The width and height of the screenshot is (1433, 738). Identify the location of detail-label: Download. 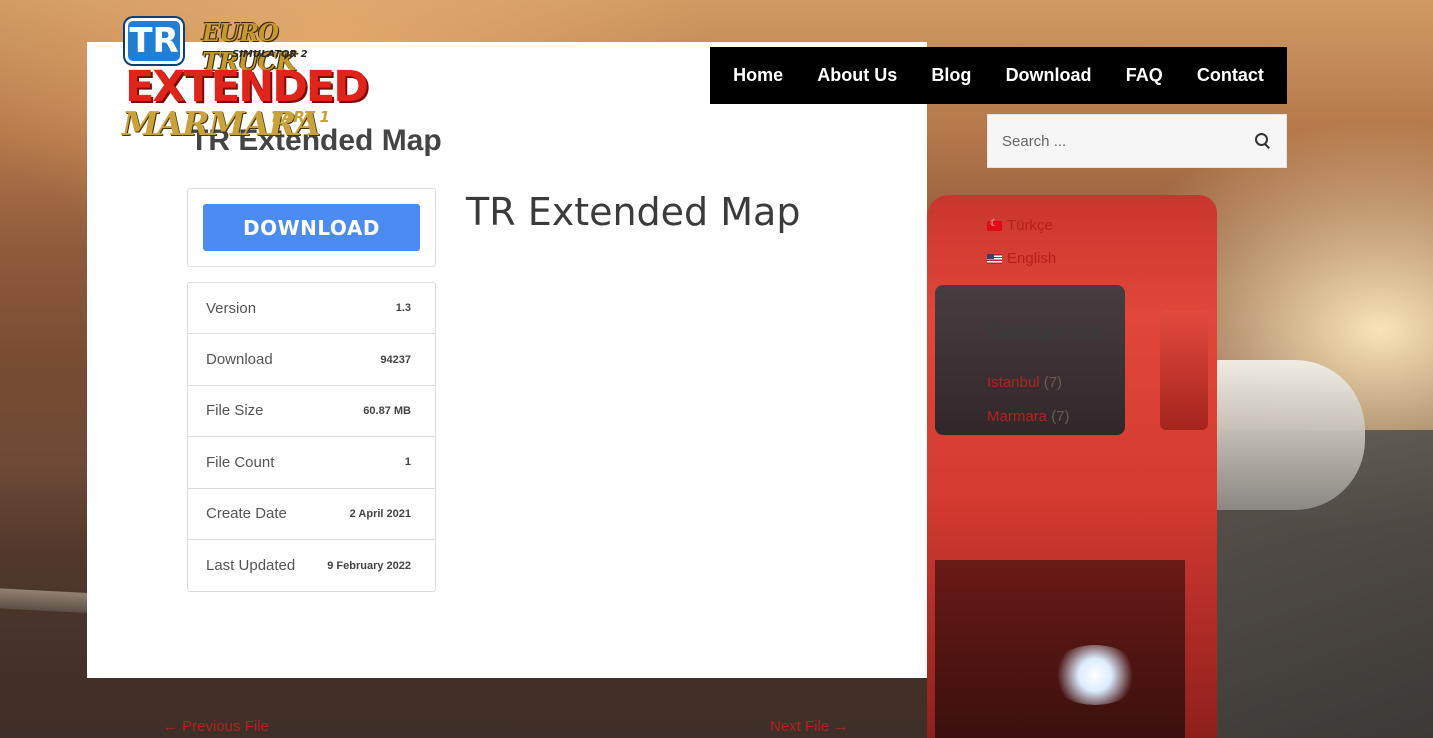
(239, 360).